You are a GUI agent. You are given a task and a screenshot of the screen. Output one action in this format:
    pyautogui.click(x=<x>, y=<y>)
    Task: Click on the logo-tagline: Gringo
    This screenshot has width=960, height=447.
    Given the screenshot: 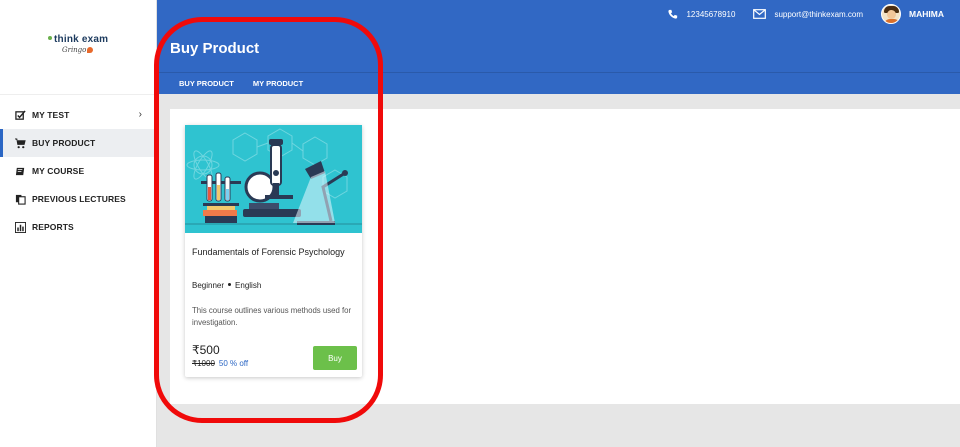 What is the action you would take?
    pyautogui.click(x=78, y=50)
    